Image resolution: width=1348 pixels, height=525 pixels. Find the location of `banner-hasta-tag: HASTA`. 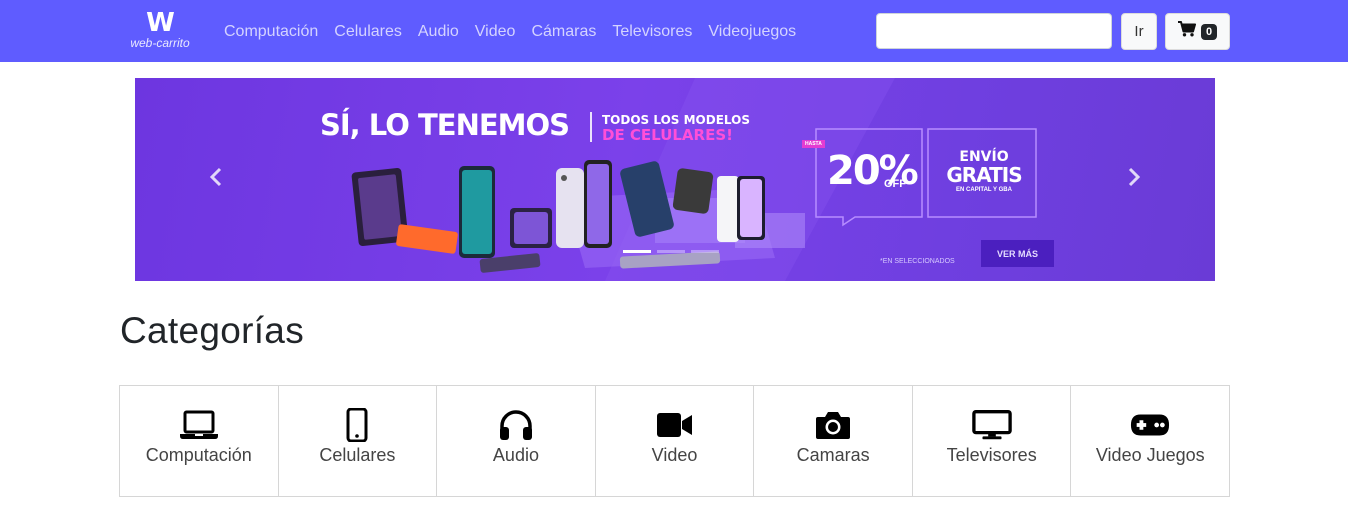

banner-hasta-tag: HASTA is located at coordinates (813, 144).